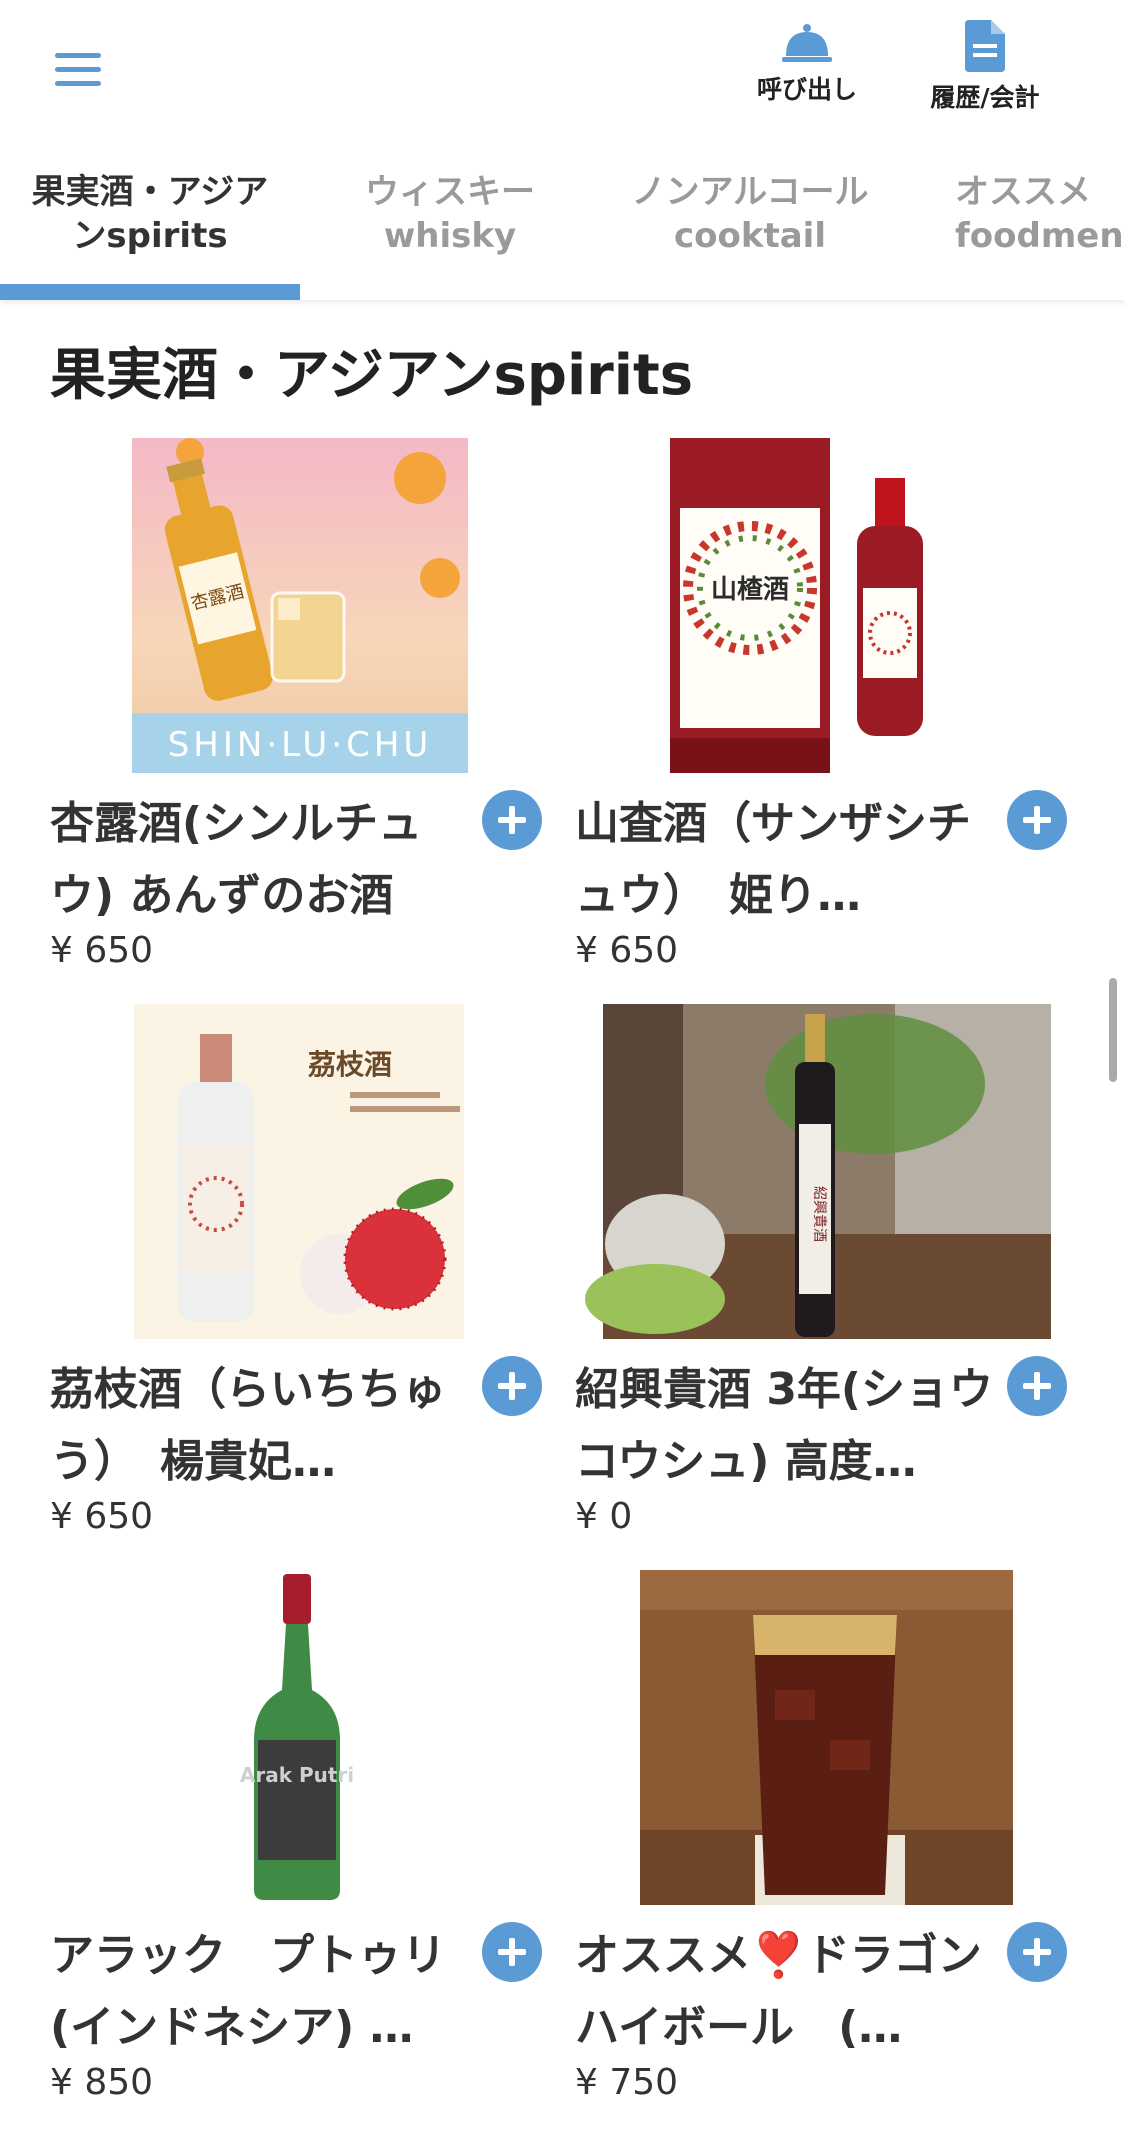 The height and width of the screenshot is (2130, 1125). What do you see at coordinates (372, 375) in the screenshot?
I see `section-title: 果実酒・アジアンspirits` at bounding box center [372, 375].